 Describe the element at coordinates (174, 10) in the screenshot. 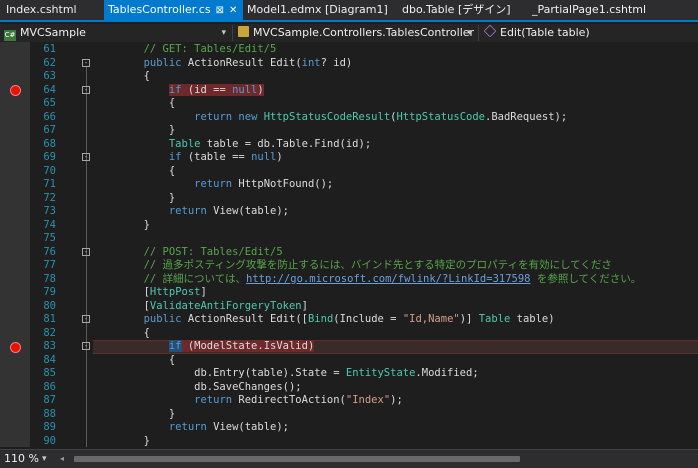

I see `tab-tablescontroller: TablesController.cs ⊠ ✕` at that location.